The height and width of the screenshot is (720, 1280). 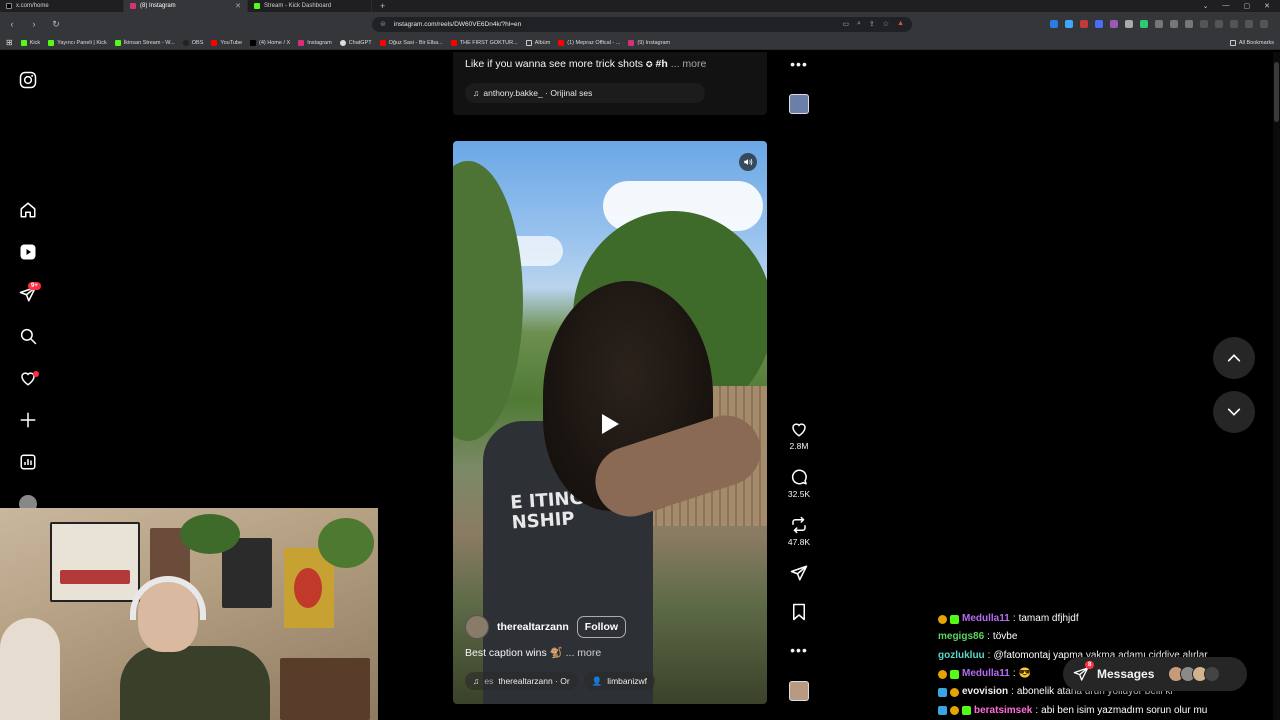 I want to click on reels-icon, so click(x=28, y=252).